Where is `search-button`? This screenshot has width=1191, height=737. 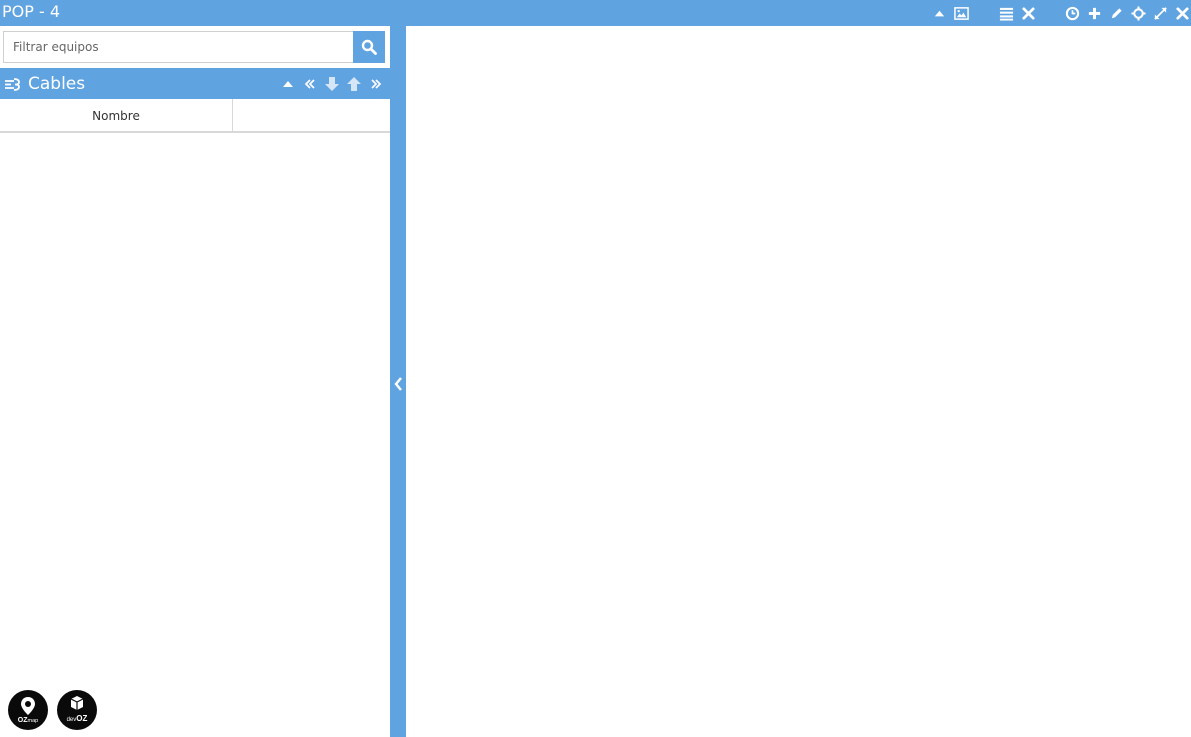 search-button is located at coordinates (369, 47).